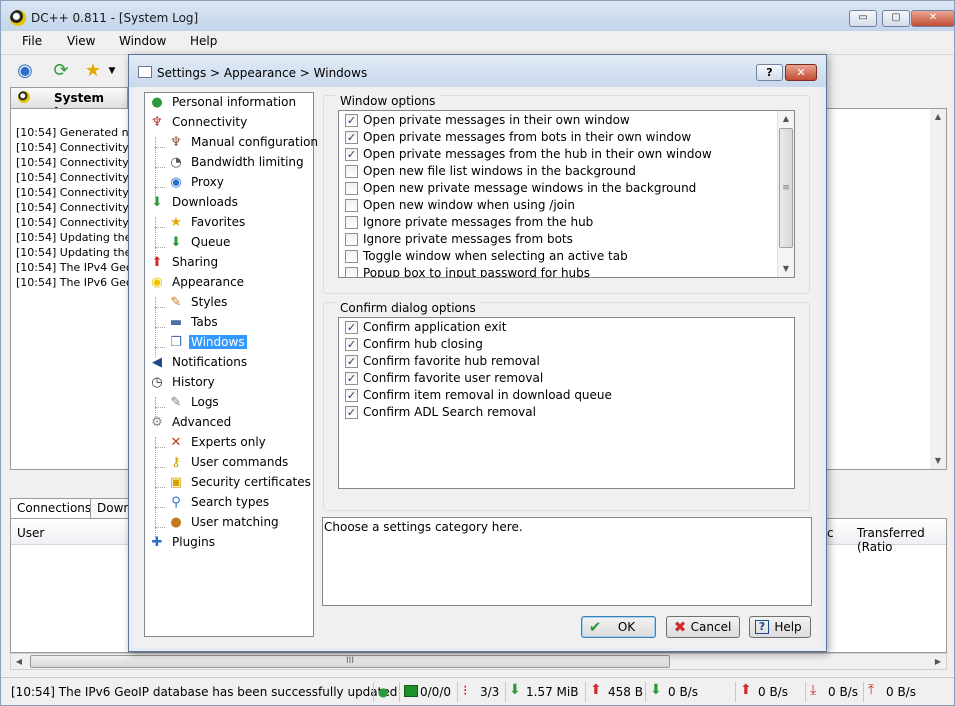 Image resolution: width=955 pixels, height=706 pixels. What do you see at coordinates (901, 540) in the screenshot?
I see `column-transferred: Transferred (Ratio` at bounding box center [901, 540].